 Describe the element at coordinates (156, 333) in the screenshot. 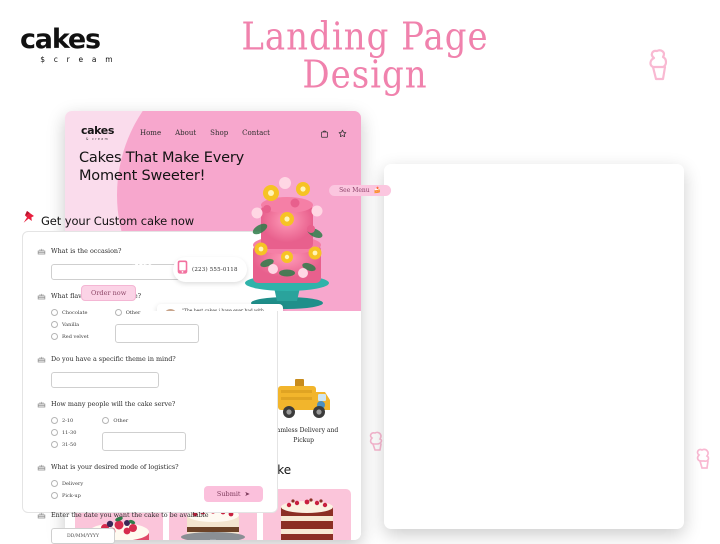

I see `flavor-other-input` at that location.